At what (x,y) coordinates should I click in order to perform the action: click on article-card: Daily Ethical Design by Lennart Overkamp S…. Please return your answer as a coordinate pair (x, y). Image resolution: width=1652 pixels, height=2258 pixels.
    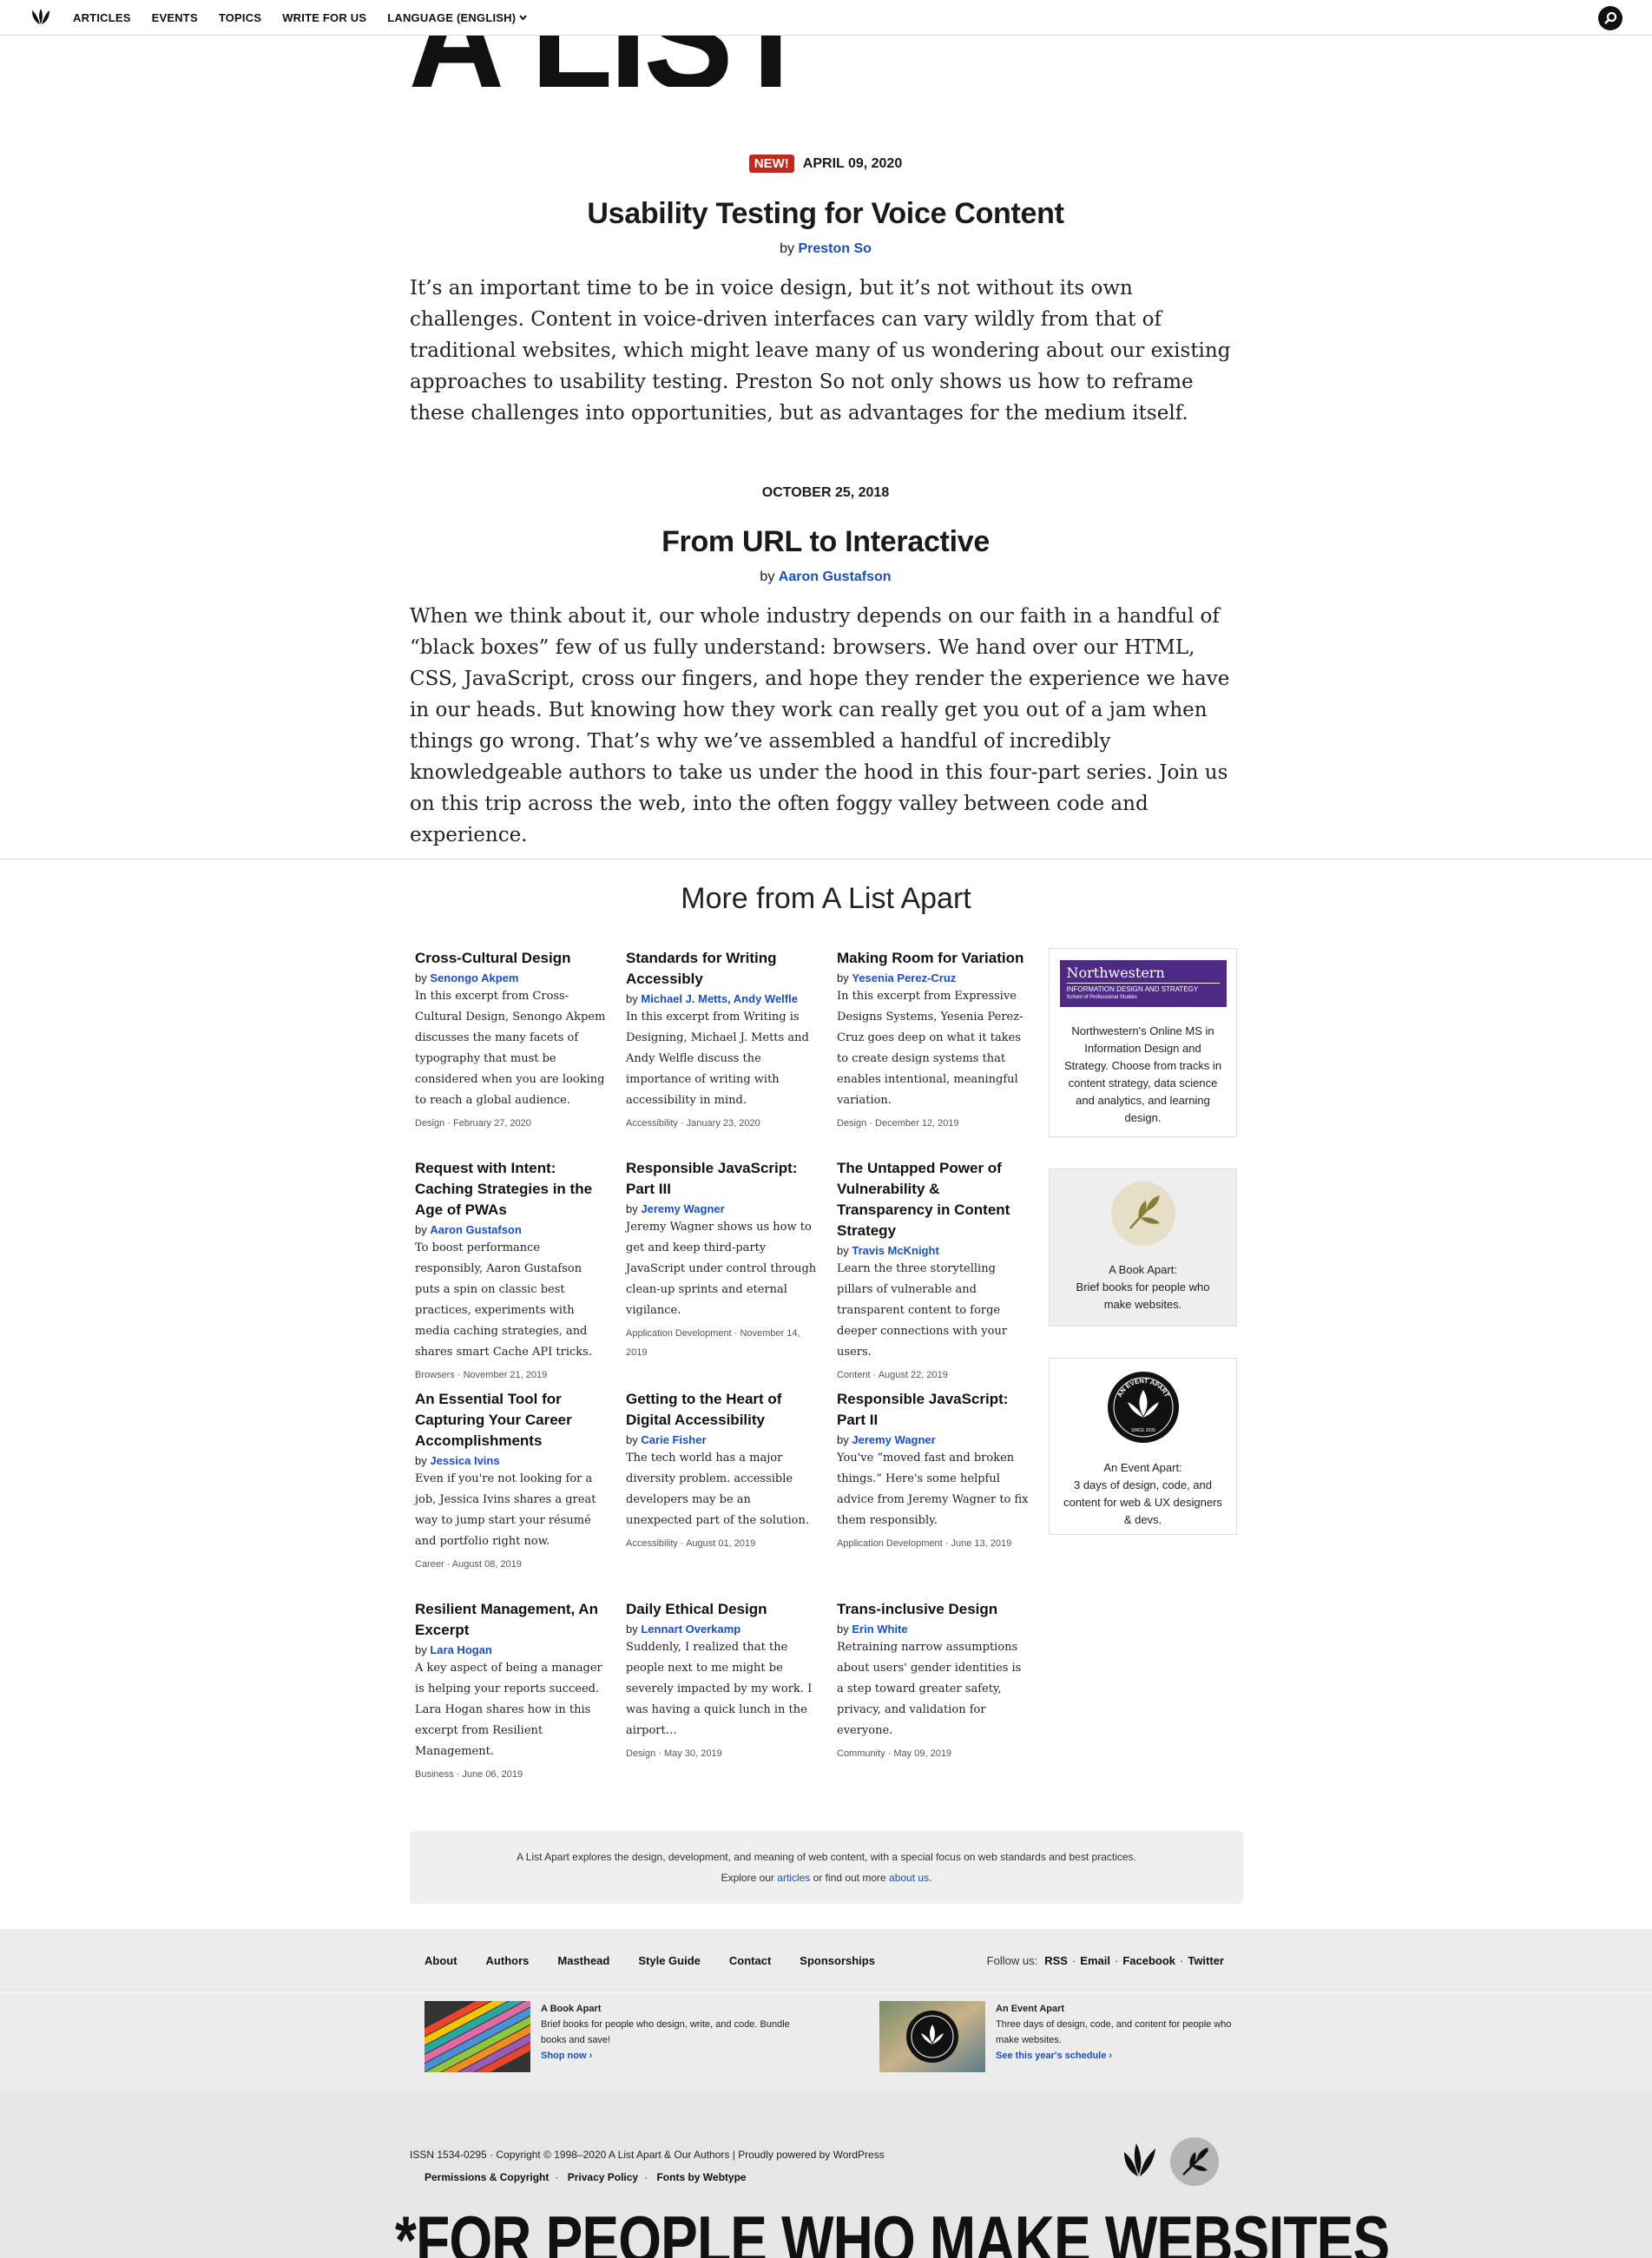
    Looking at the image, I should click on (722, 1681).